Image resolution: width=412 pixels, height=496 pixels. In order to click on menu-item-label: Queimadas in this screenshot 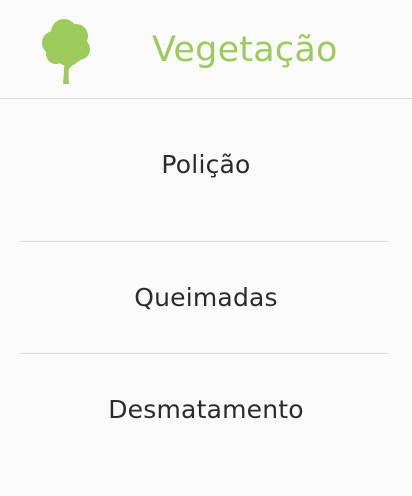, I will do `click(206, 297)`.